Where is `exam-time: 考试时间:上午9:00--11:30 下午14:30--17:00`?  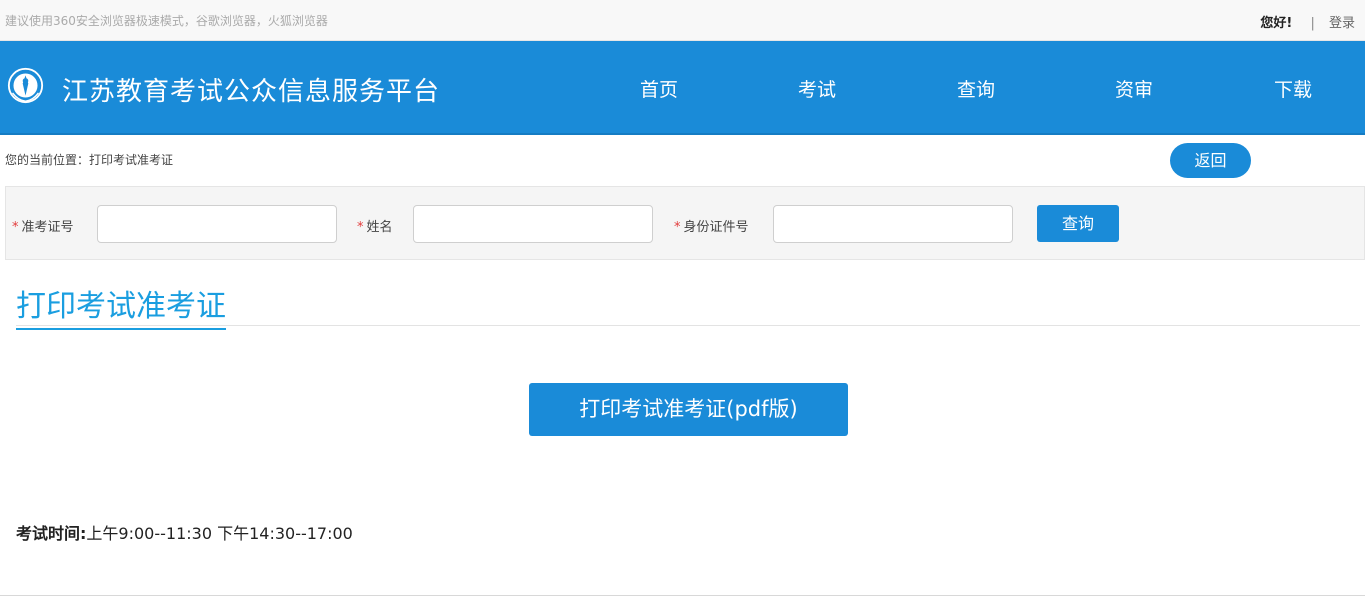
exam-time: 考试时间:上午9:00--11:30 下午14:30--17:00 is located at coordinates (184, 532).